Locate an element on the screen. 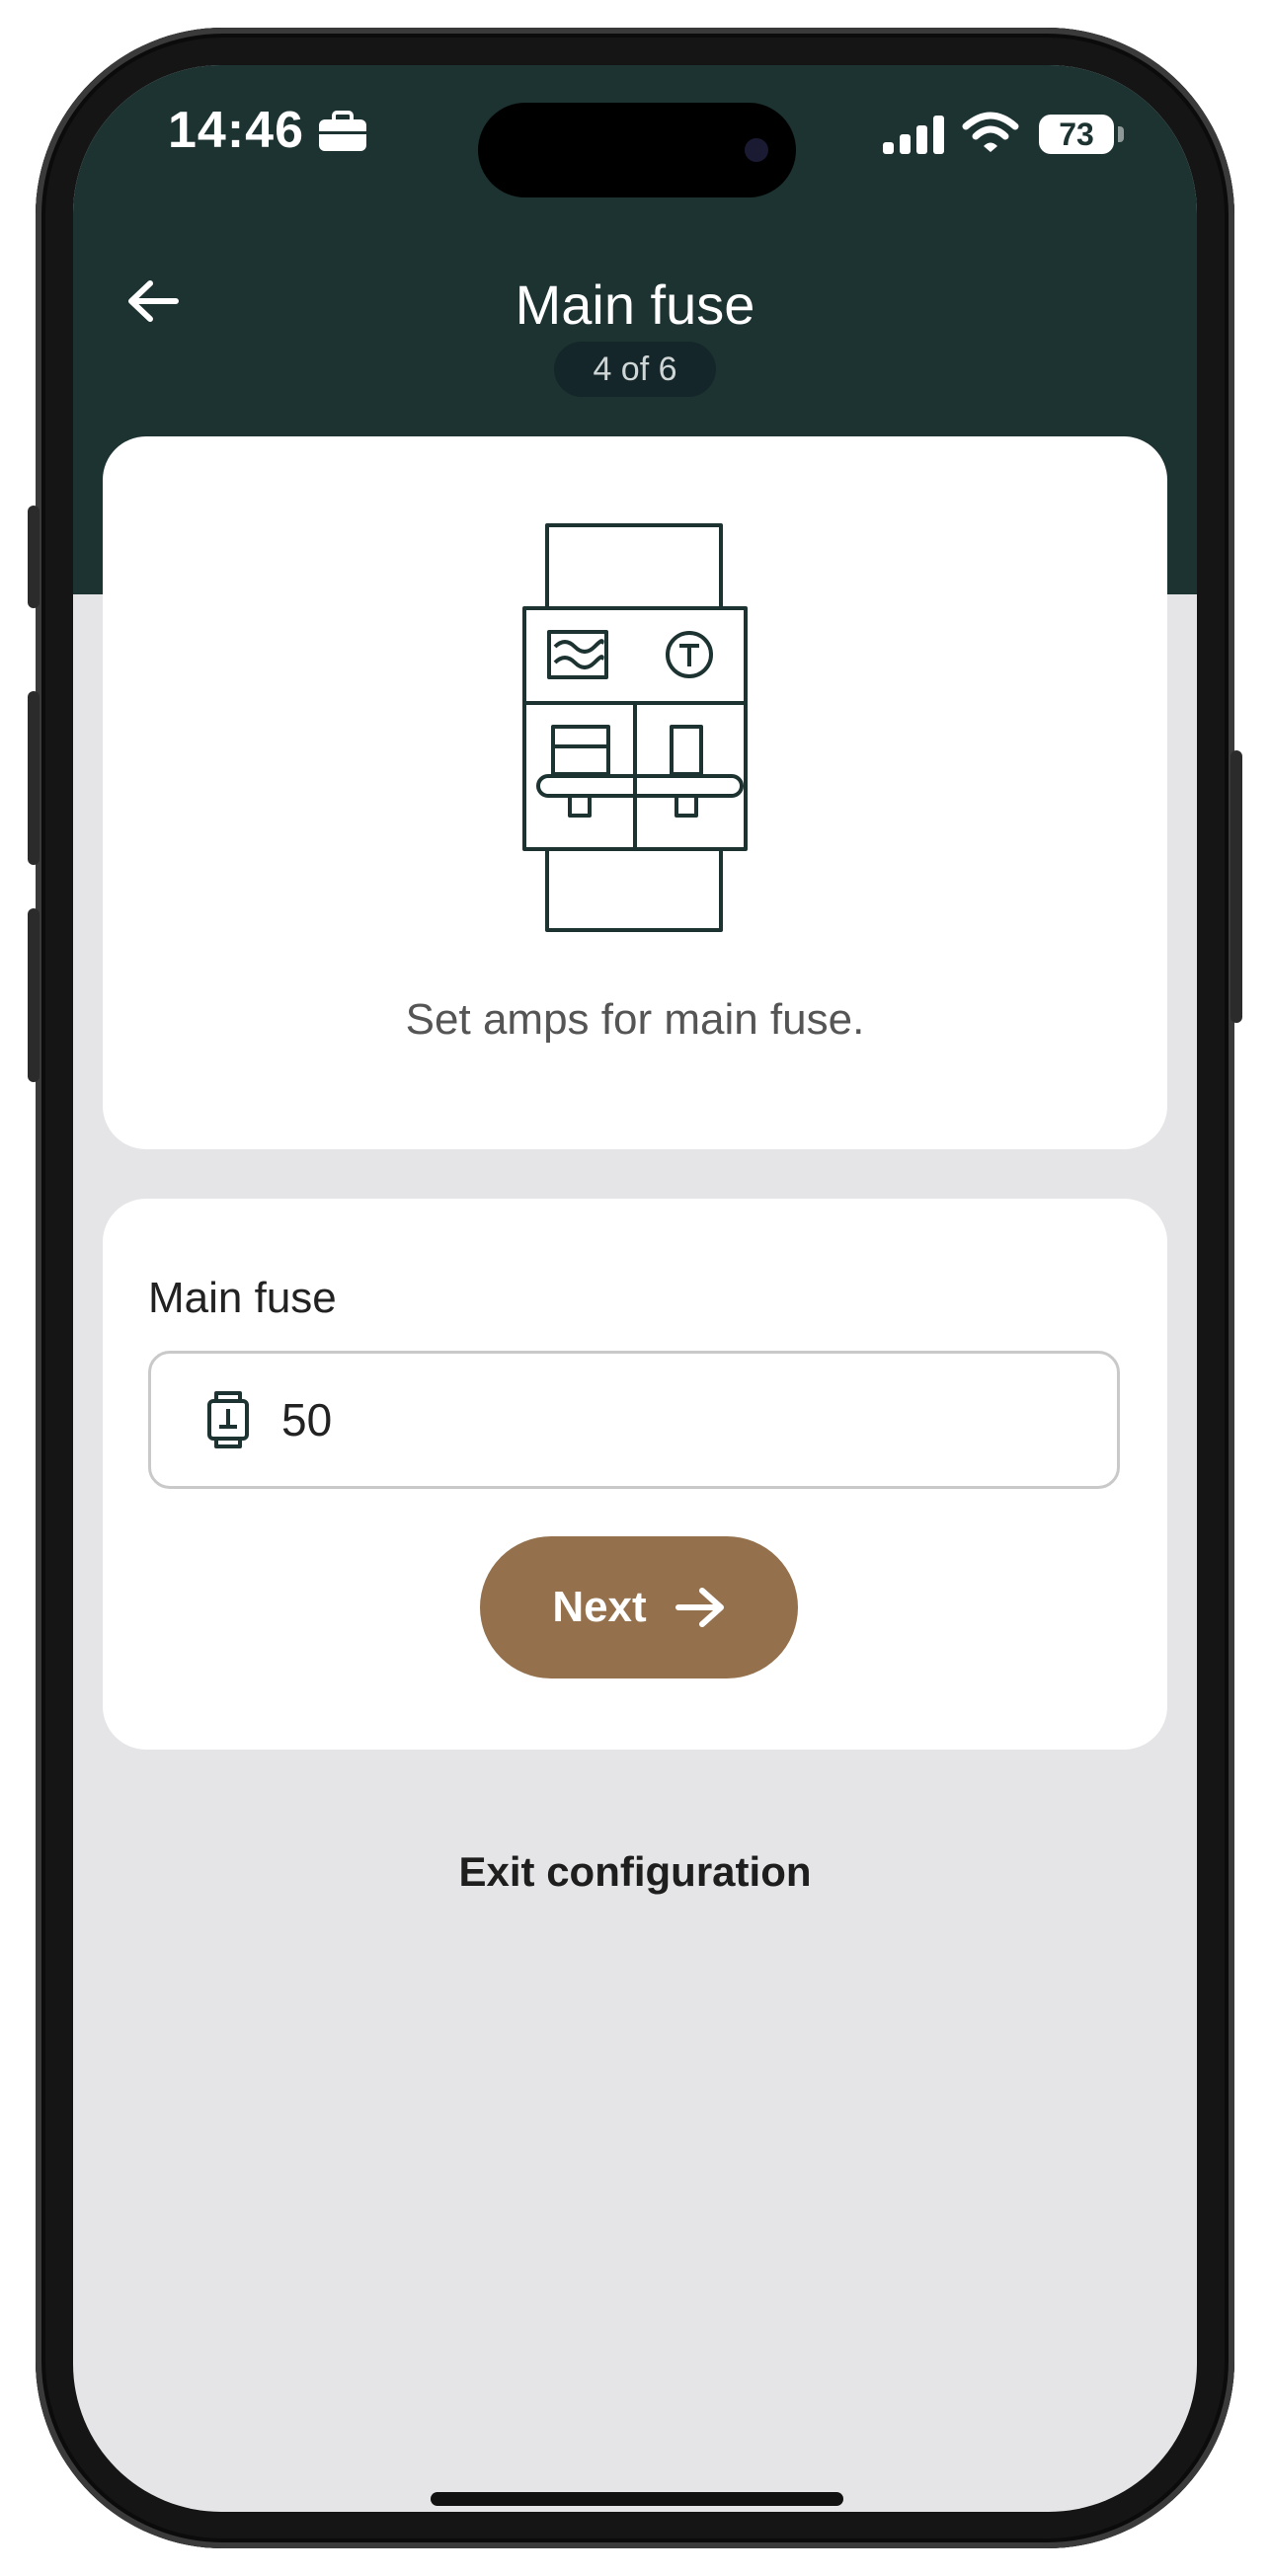 The width and height of the screenshot is (1270, 2576). card-description: Set amps for main fuse. is located at coordinates (635, 1019).